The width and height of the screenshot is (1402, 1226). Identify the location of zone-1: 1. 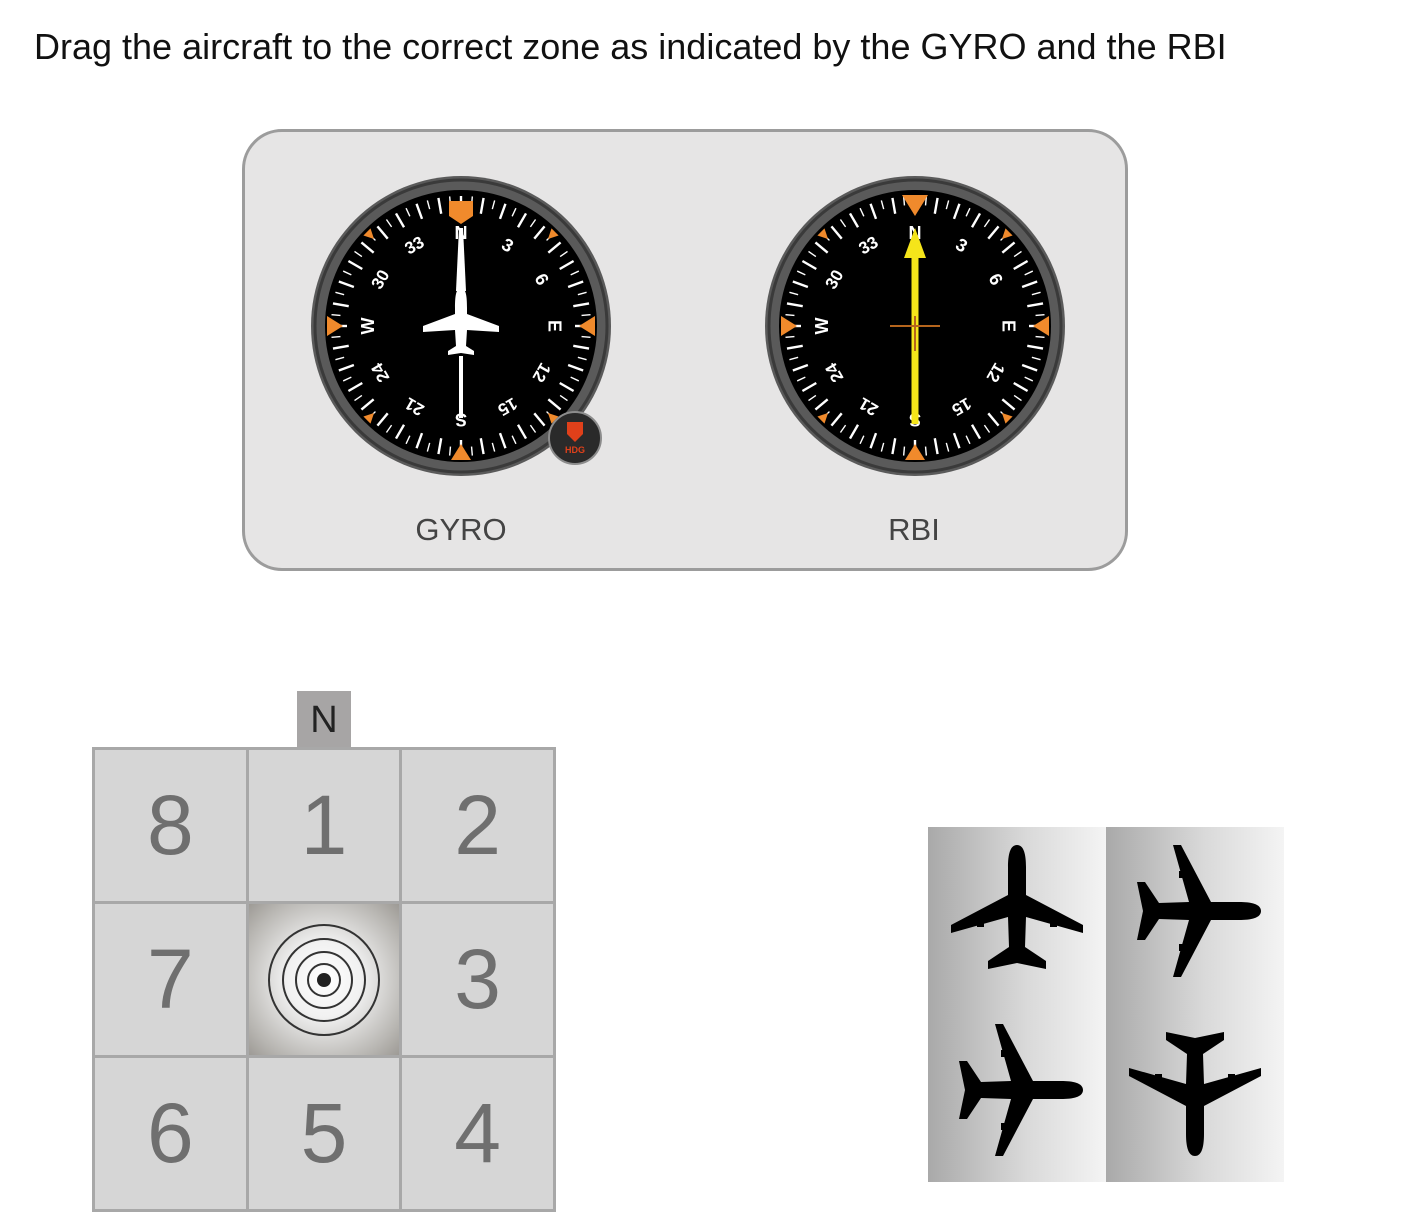
(324, 825).